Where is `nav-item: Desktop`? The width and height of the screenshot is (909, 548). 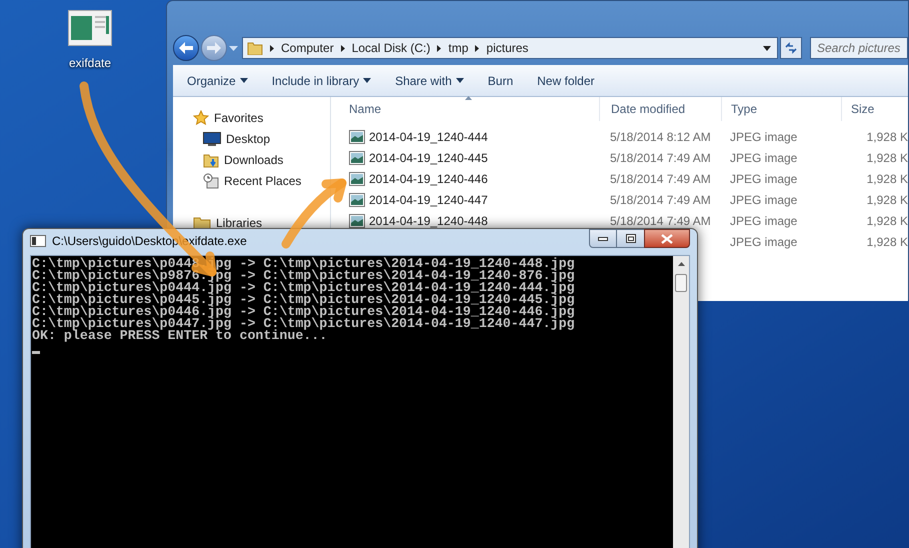
nav-item: Desktop is located at coordinates (248, 139).